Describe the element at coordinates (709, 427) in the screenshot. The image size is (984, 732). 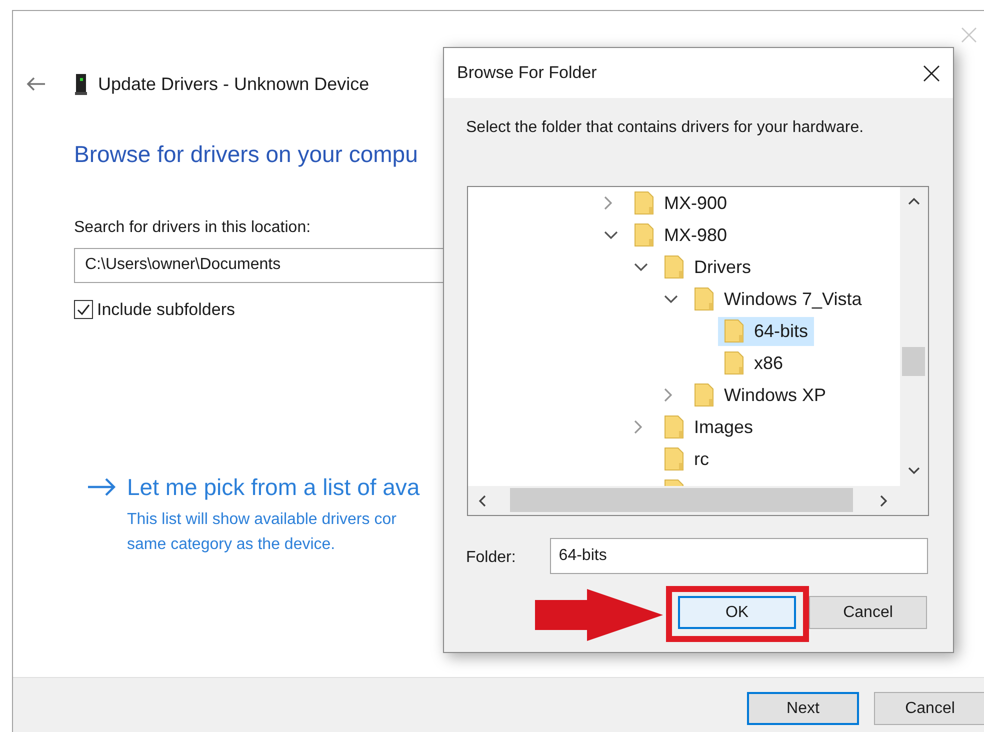
I see `folder-item: Images` at that location.